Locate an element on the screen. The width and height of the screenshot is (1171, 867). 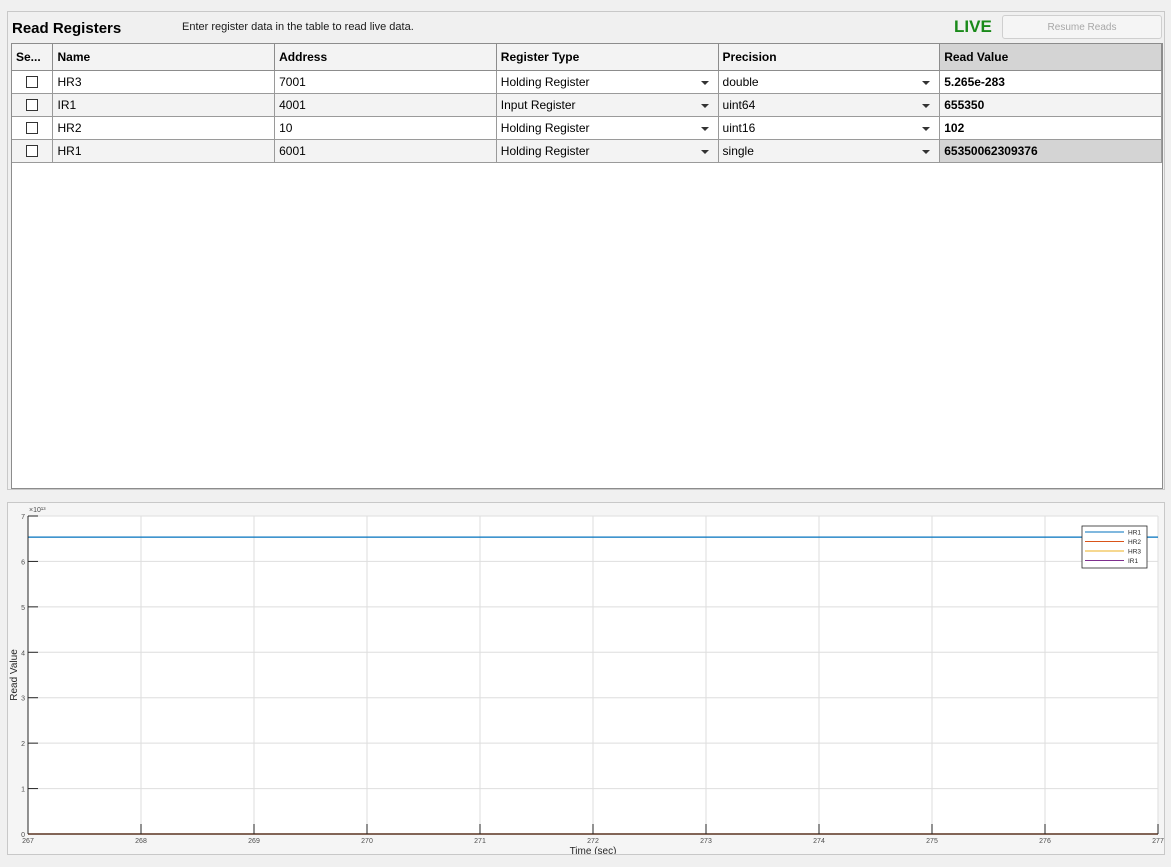
read-value-cell: 102 is located at coordinates (1050, 128).